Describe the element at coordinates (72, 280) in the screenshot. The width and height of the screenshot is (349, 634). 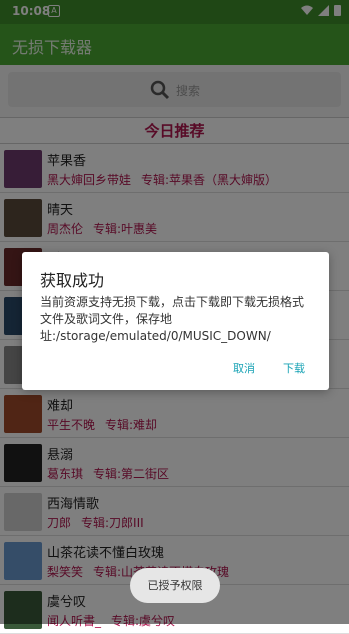
I see `dialog-title: 获取成功` at that location.